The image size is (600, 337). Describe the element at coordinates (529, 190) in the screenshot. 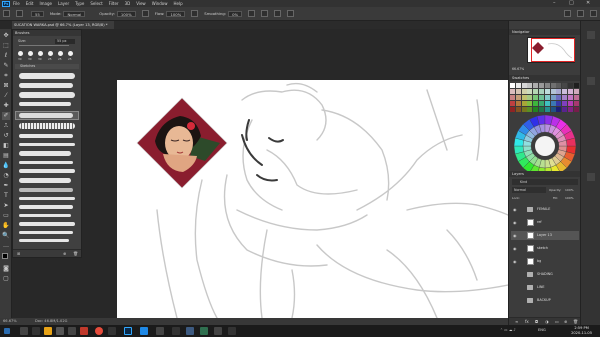

I see `blend-mode-dropdown: Normal` at that location.